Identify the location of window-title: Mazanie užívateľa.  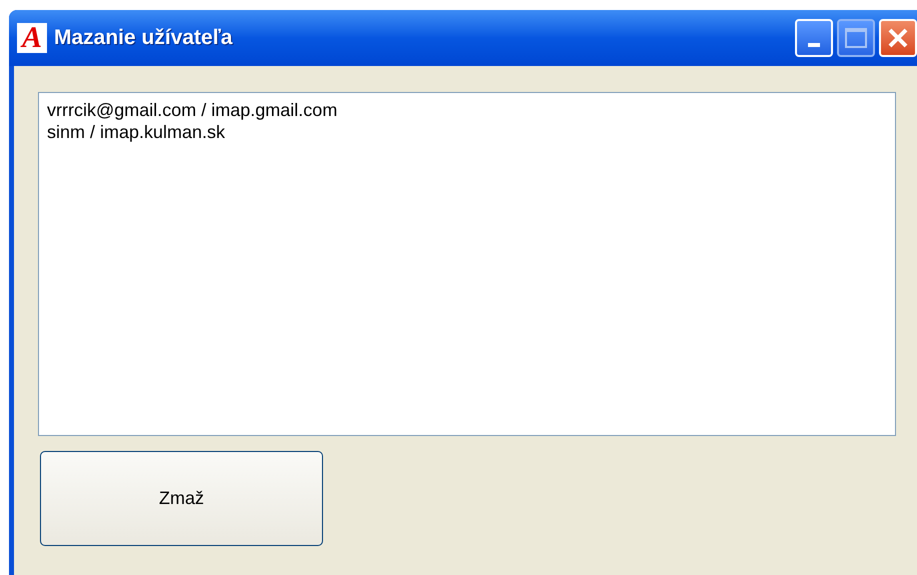
(143, 38).